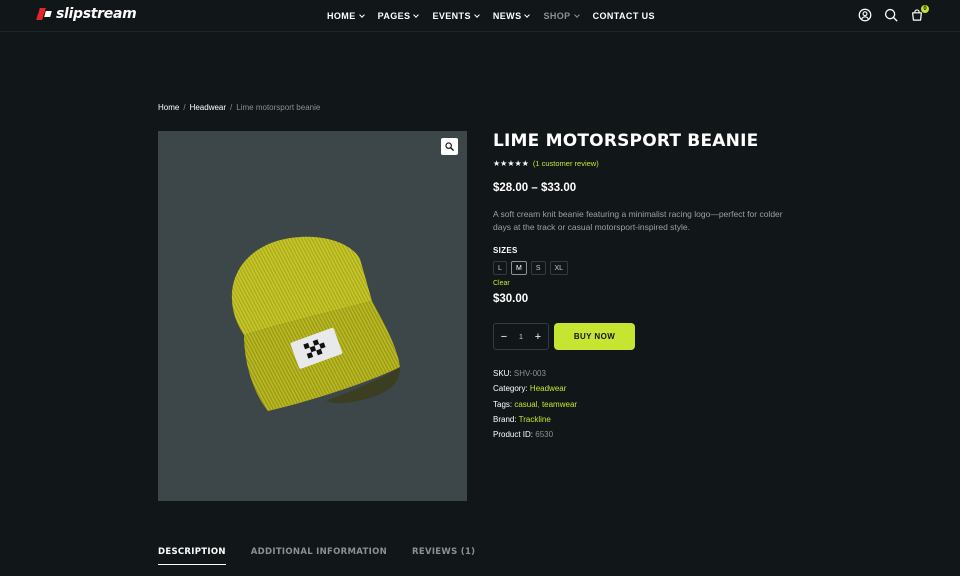 The image size is (960, 576). Describe the element at coordinates (557, 15) in the screenshot. I see `nav-label: SHOP` at that location.